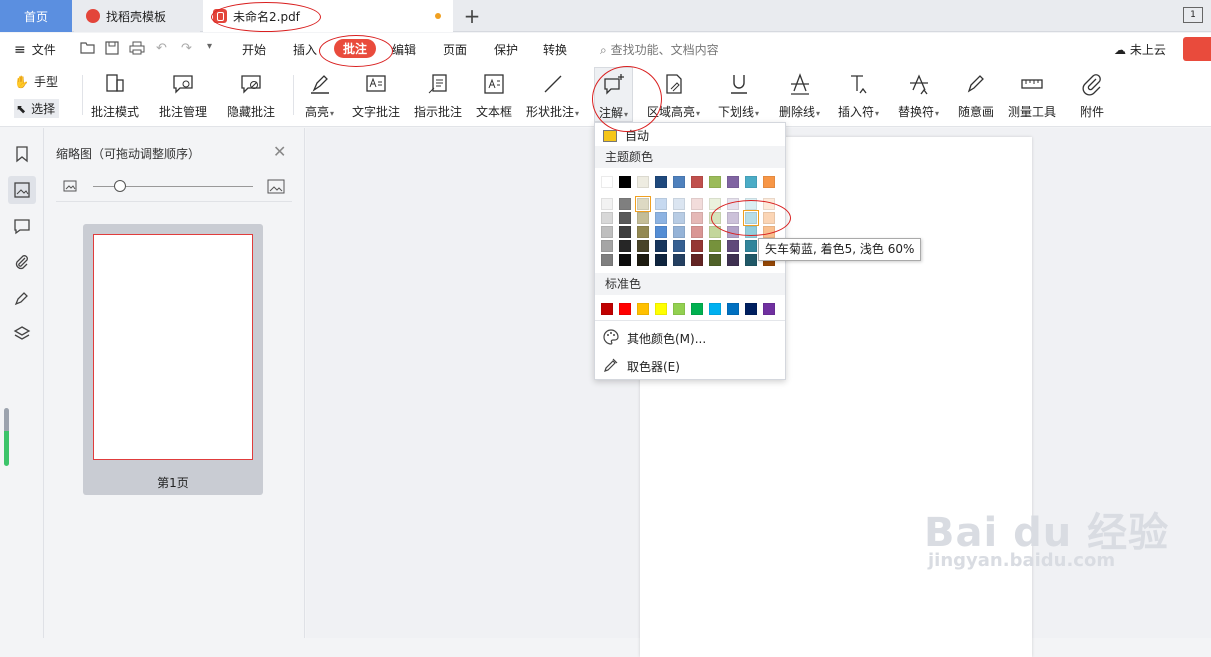 This screenshot has width=1211, height=657. Describe the element at coordinates (112, 49) in the screenshot. I see `save-icon` at that location.